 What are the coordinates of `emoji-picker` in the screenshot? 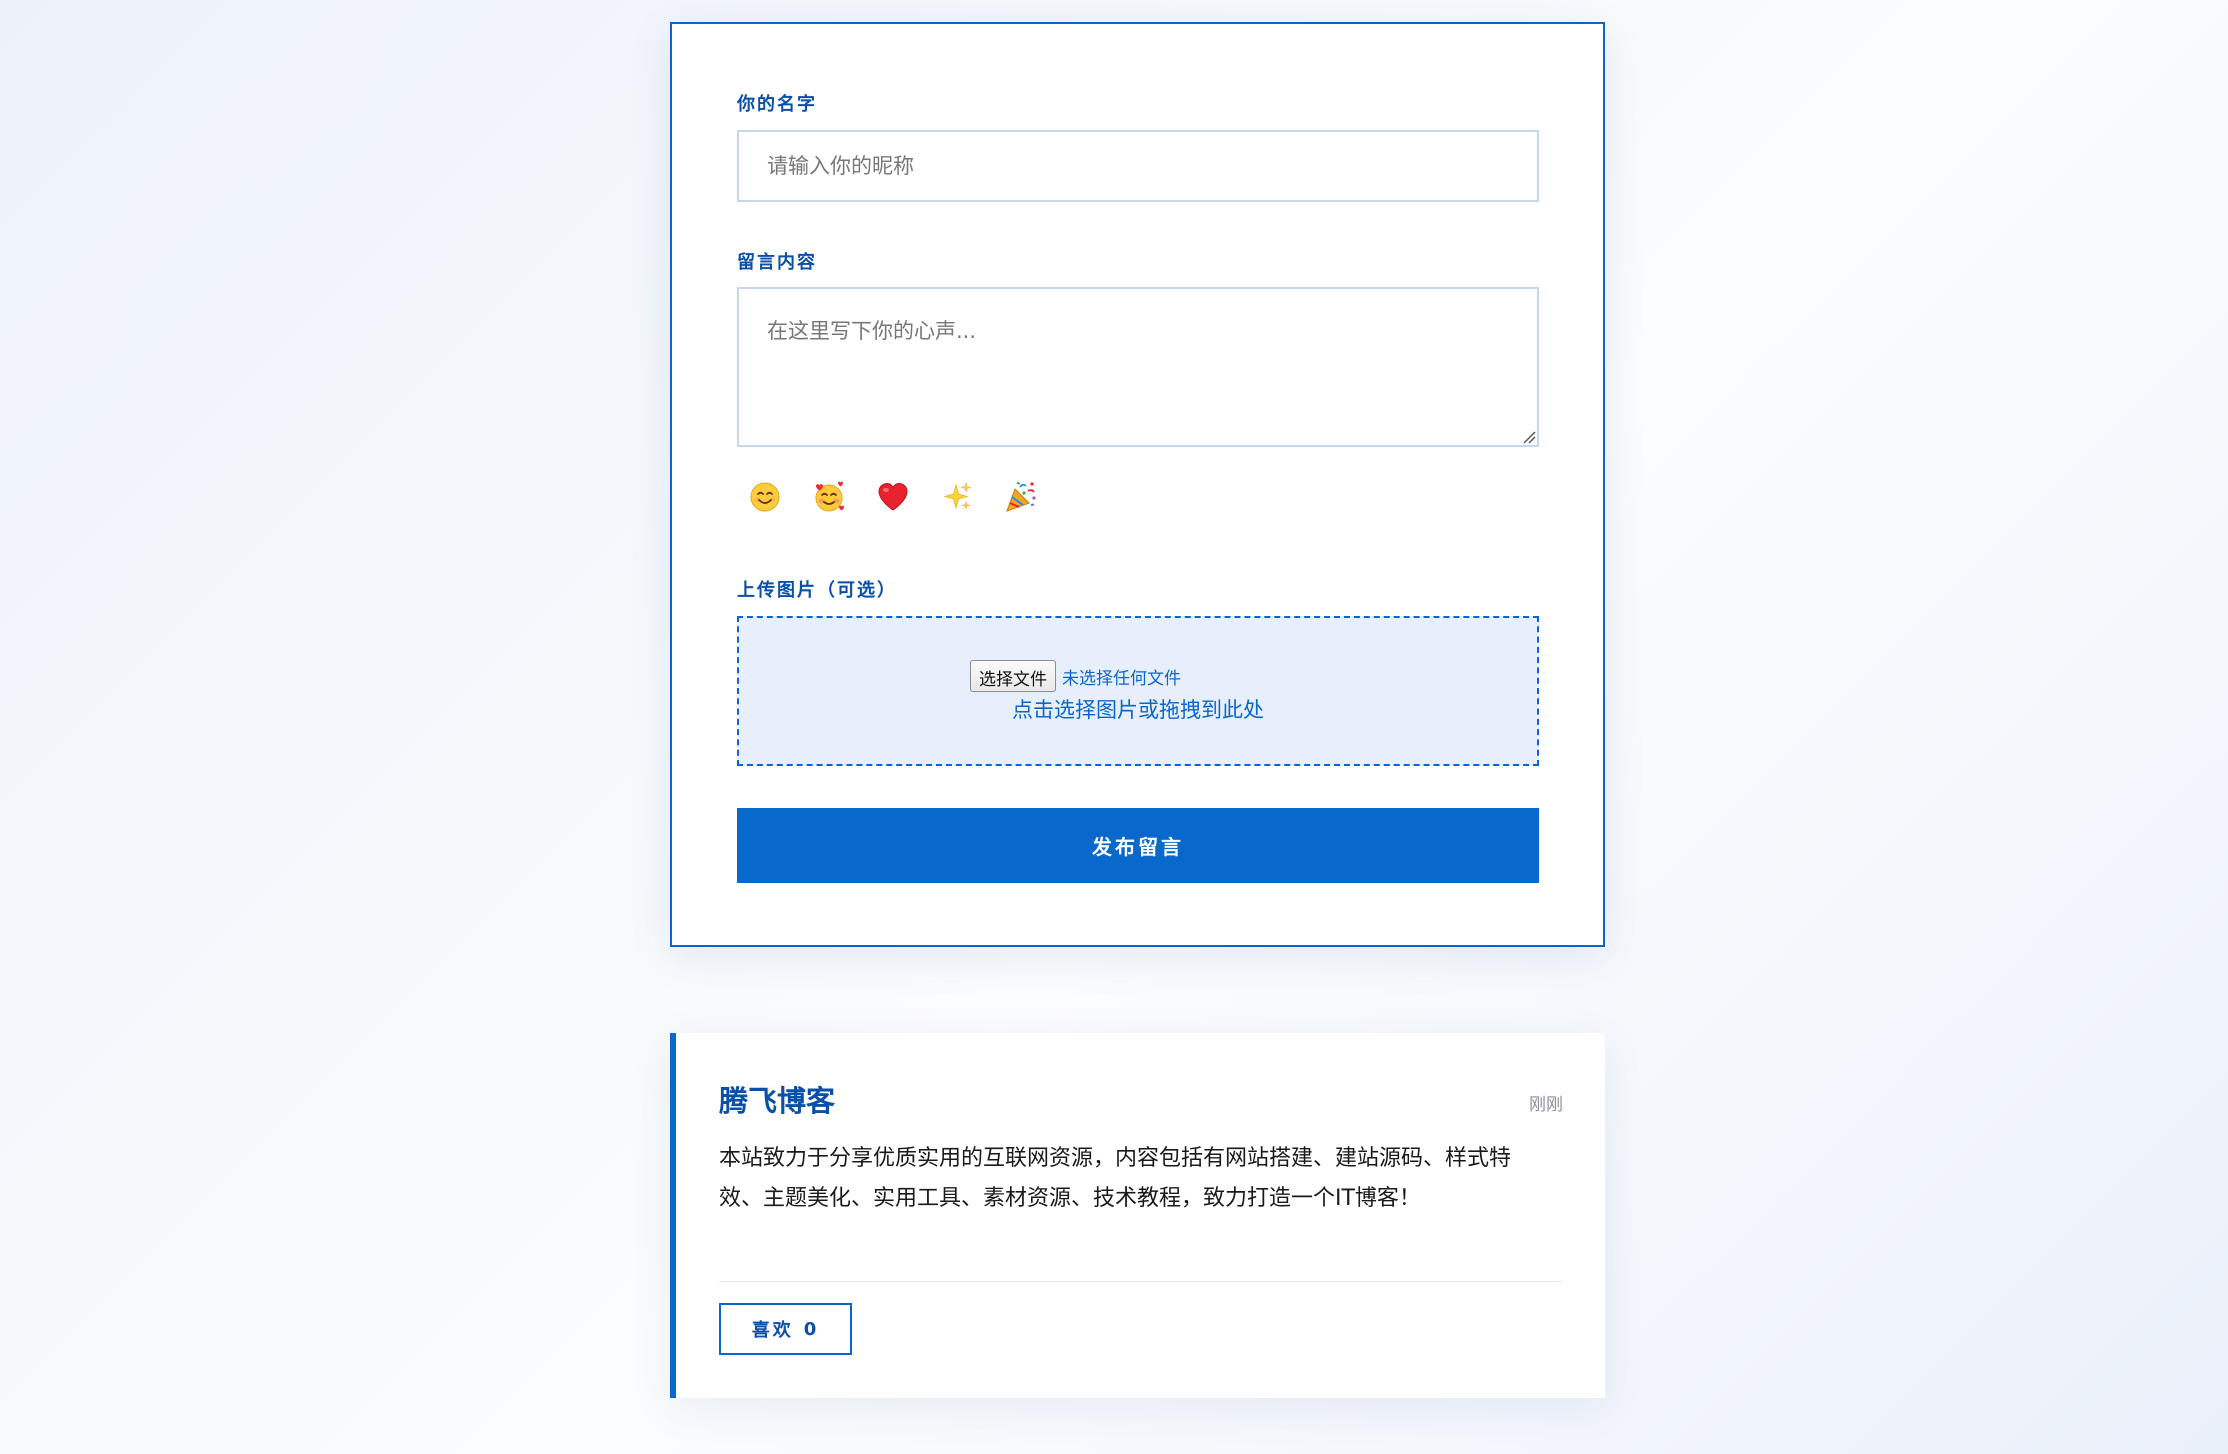 It's located at (893, 497).